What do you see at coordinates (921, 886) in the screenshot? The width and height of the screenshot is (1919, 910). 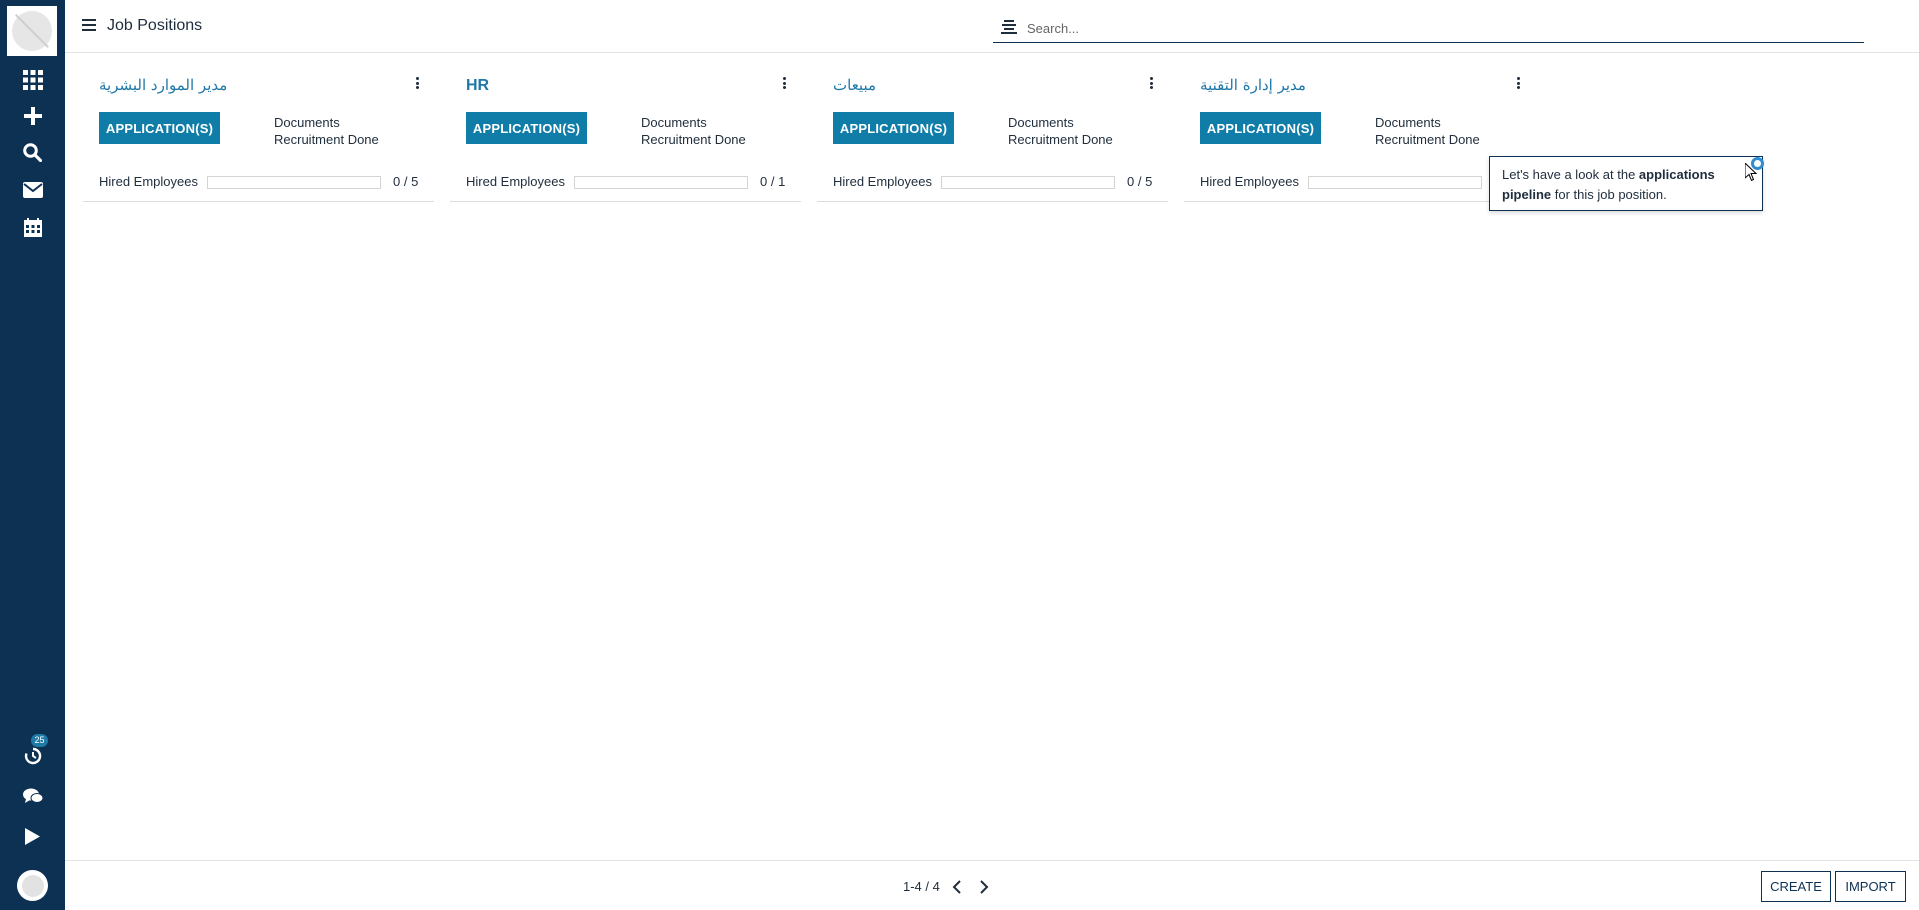 I see `pager-value: 1-4 / 4` at bounding box center [921, 886].